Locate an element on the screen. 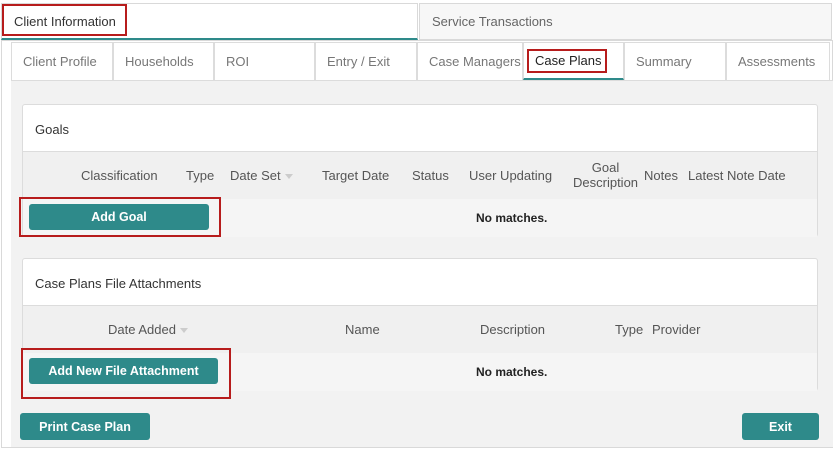 This screenshot has width=834, height=452. print-case-plan-button: Print Case Plan is located at coordinates (85, 426).